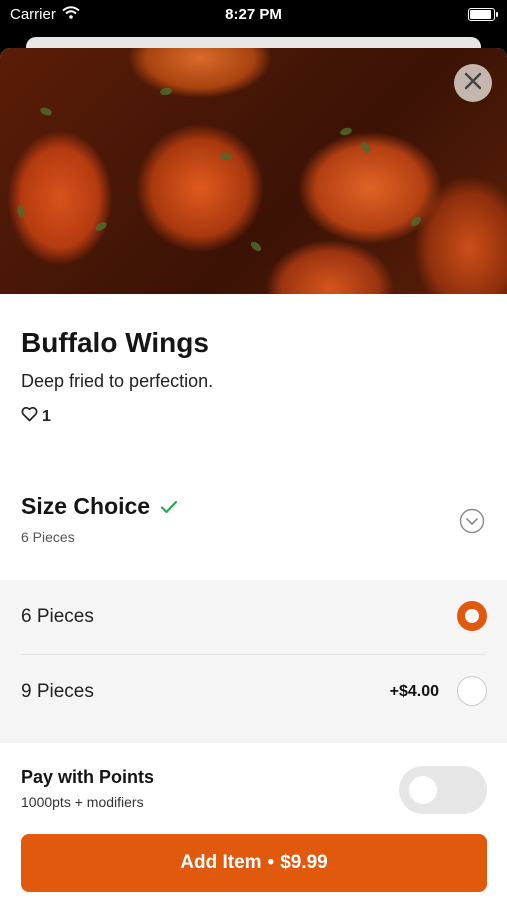  I want to click on close-icon, so click(473, 83).